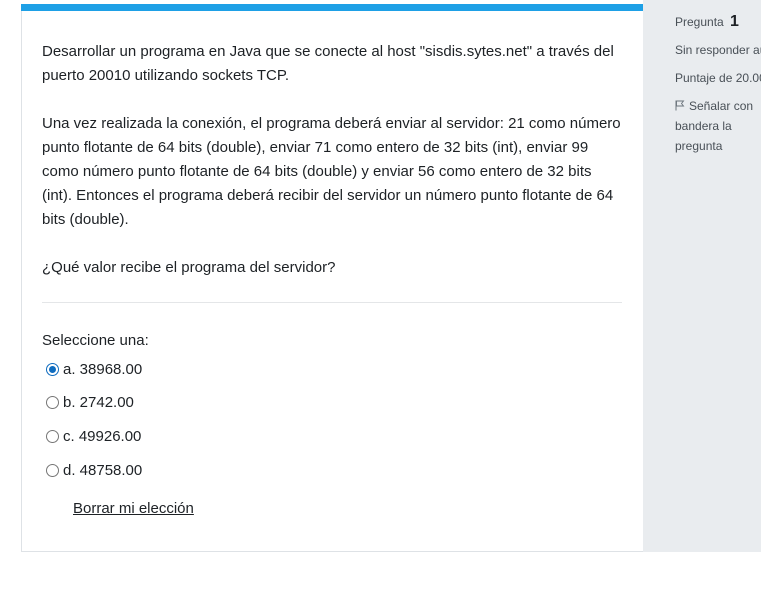 This screenshot has width=761, height=595. I want to click on answer-option-label: c. 49926.00, so click(102, 436).